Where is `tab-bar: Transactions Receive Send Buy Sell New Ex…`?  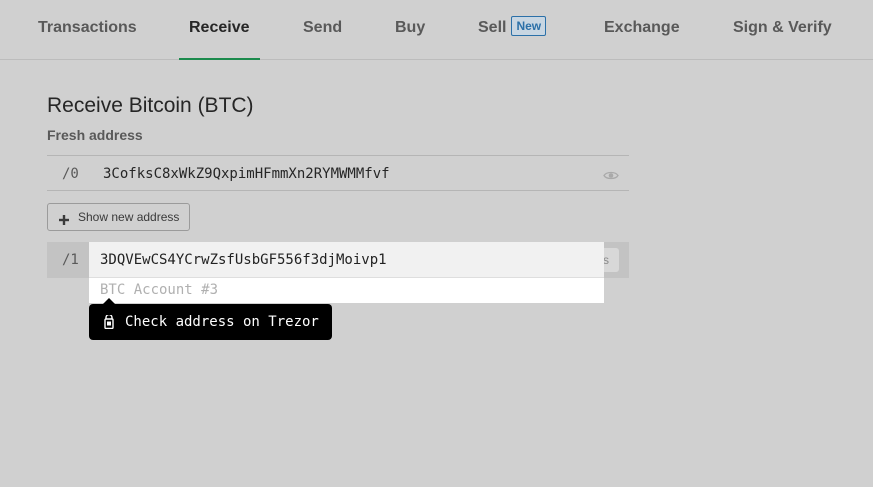 tab-bar: Transactions Receive Send Buy Sell New Ex… is located at coordinates (436, 30).